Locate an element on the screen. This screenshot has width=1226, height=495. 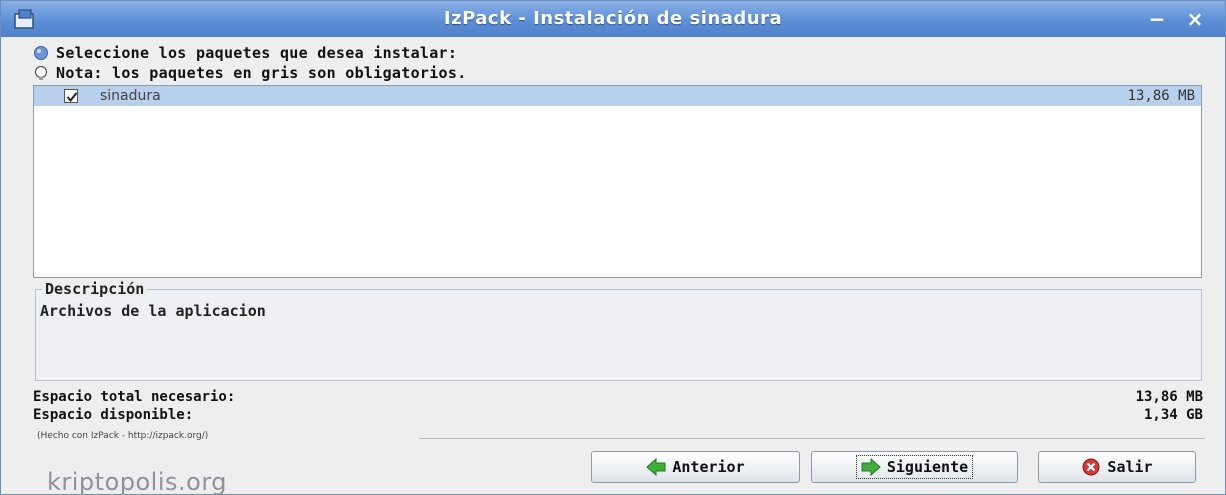
made-with-label: (Hecho con IzPack - http://izpack.org/) is located at coordinates (123, 436).